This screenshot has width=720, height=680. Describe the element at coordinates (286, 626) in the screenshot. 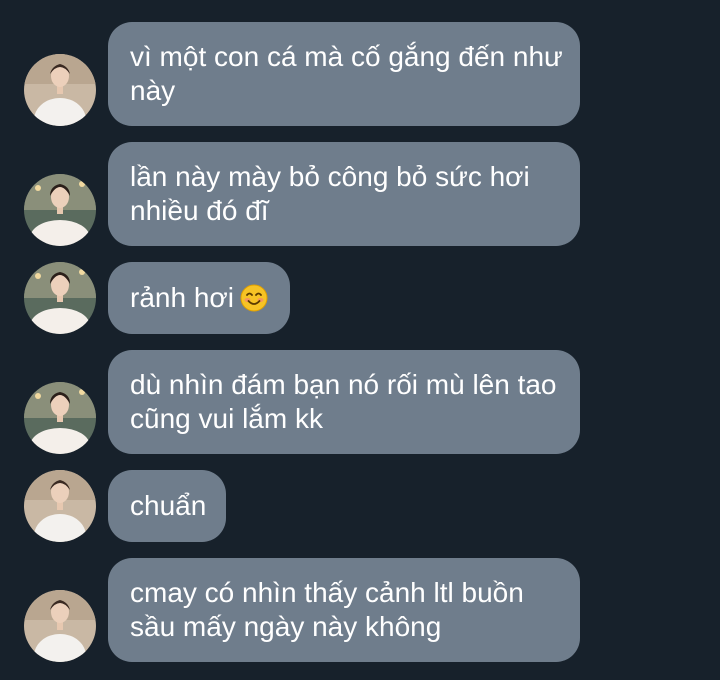

I see `message-text: sầu mấy ngày này không` at that location.